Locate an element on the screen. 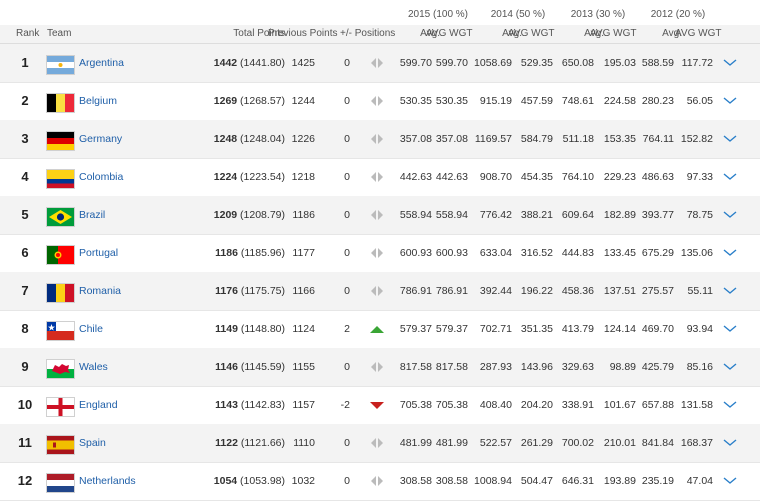 Image resolution: width=760 pixels, height=501 pixels. avg-2015: 357.08 is located at coordinates (415, 139).